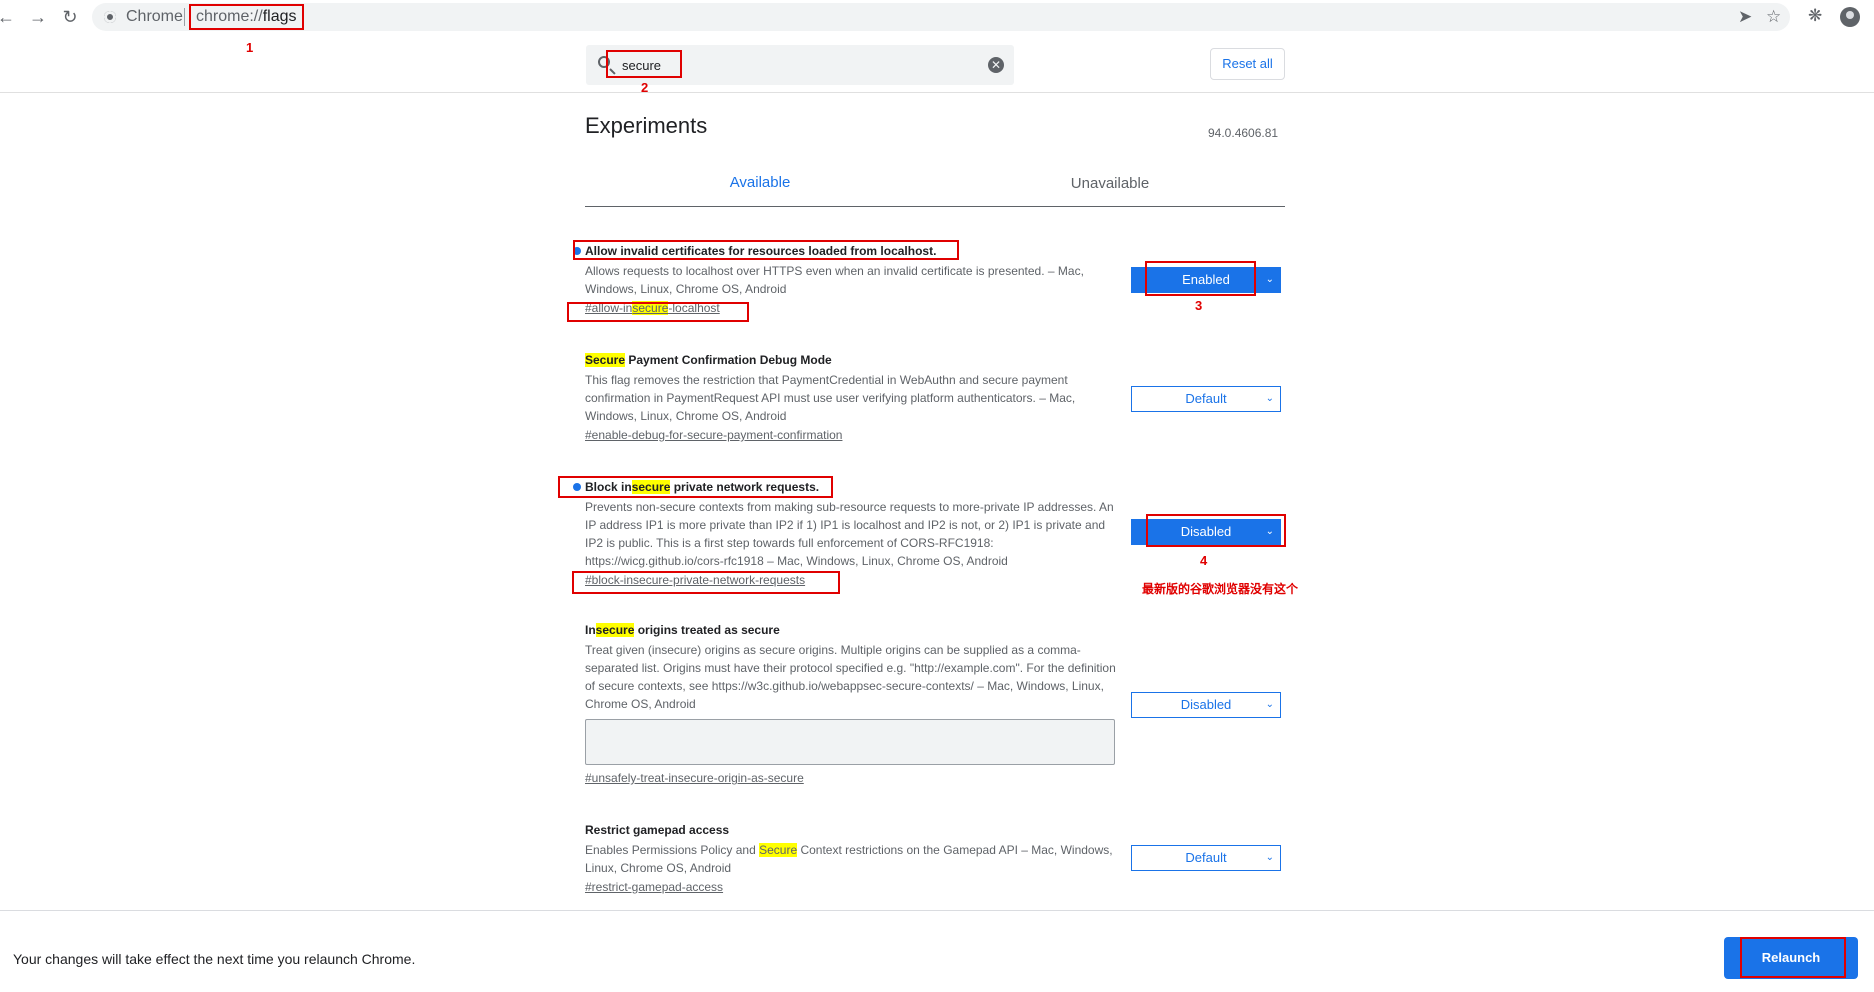 The image size is (1874, 992). What do you see at coordinates (1220, 589) in the screenshot?
I see `annotation-note: 最新版的谷歌浏览器没有这个` at bounding box center [1220, 589].